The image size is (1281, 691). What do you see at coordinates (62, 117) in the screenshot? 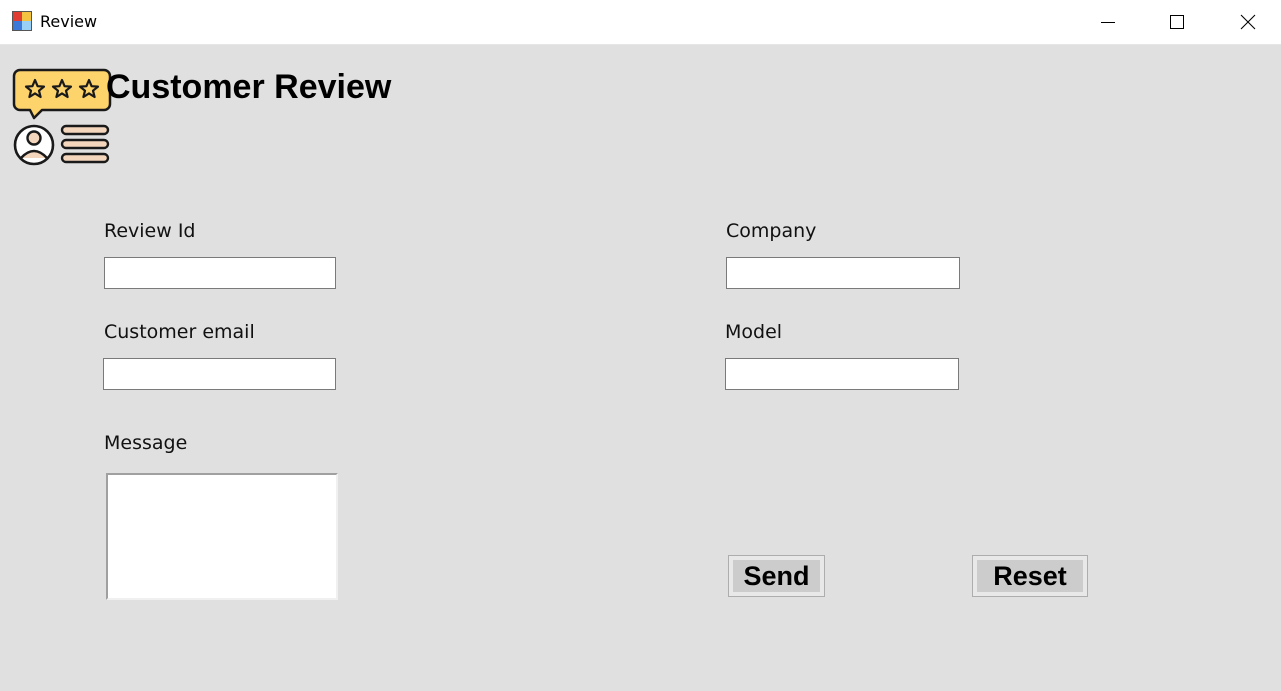
I see `customer-review-stars-icon` at bounding box center [62, 117].